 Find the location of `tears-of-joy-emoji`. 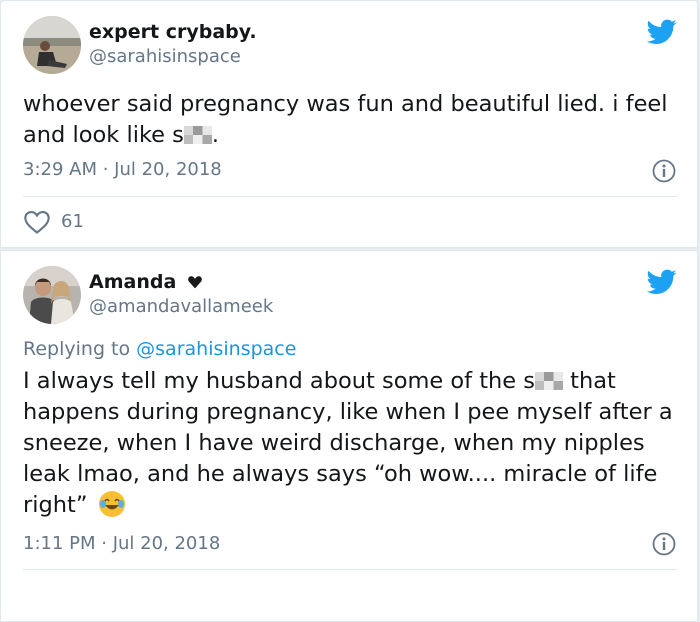

tears-of-joy-emoji is located at coordinates (111, 504).